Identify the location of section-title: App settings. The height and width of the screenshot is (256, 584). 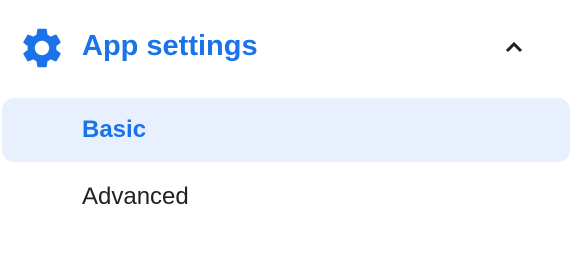
(170, 46).